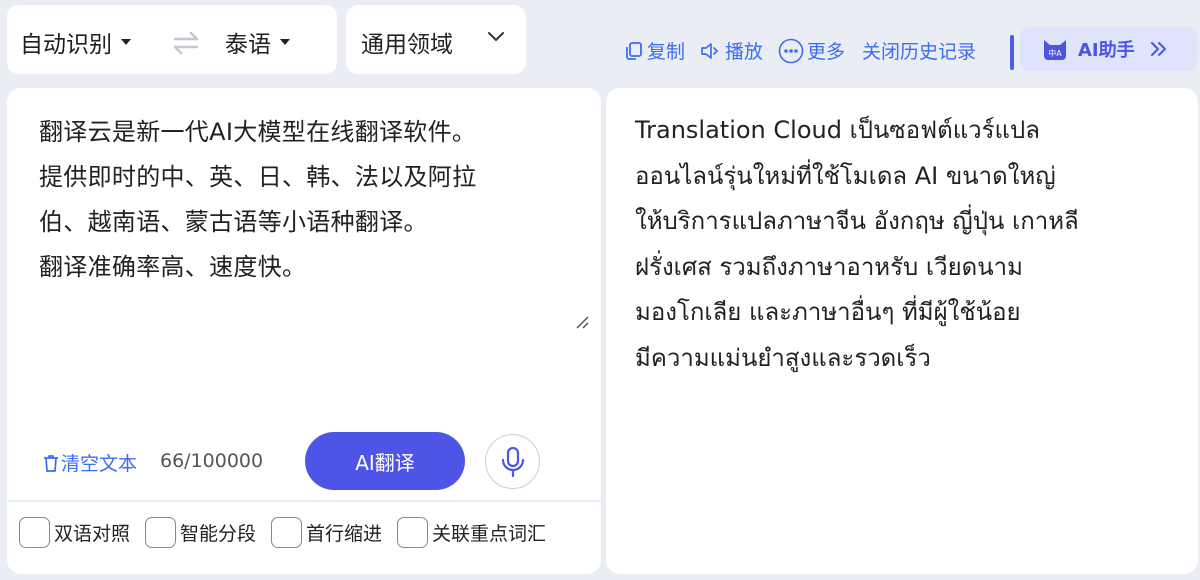  What do you see at coordinates (212, 461) in the screenshot?
I see `character-count: 66/100000` at bounding box center [212, 461].